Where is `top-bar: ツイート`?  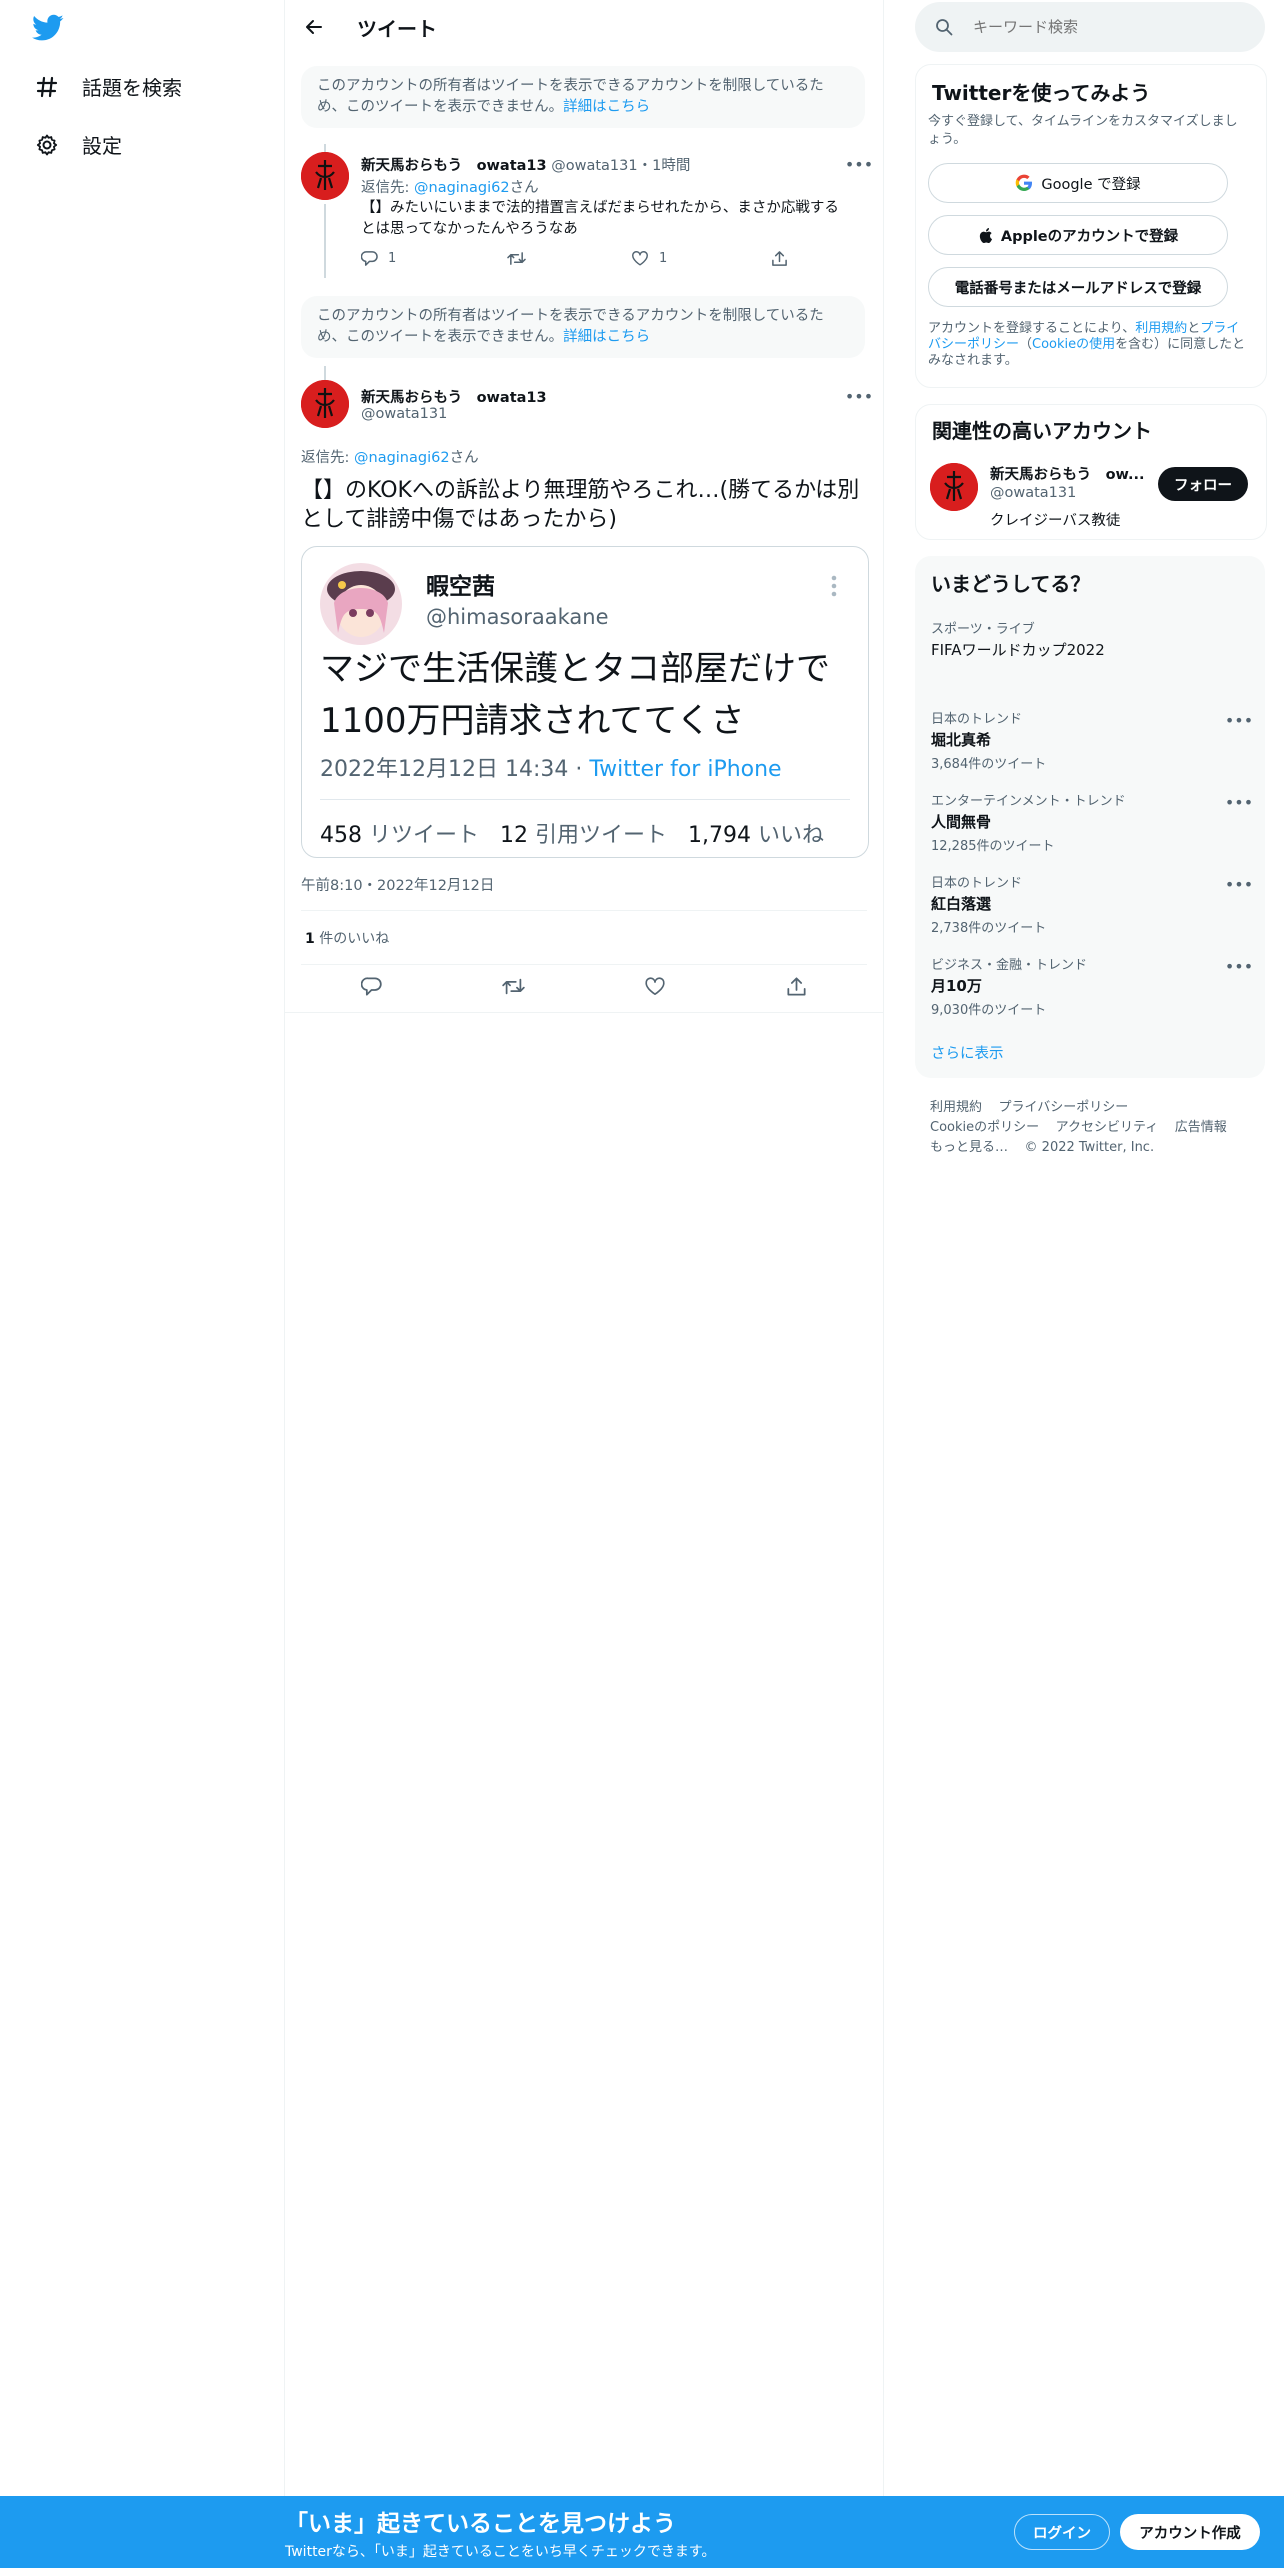
top-bar: ツイート is located at coordinates (584, 27).